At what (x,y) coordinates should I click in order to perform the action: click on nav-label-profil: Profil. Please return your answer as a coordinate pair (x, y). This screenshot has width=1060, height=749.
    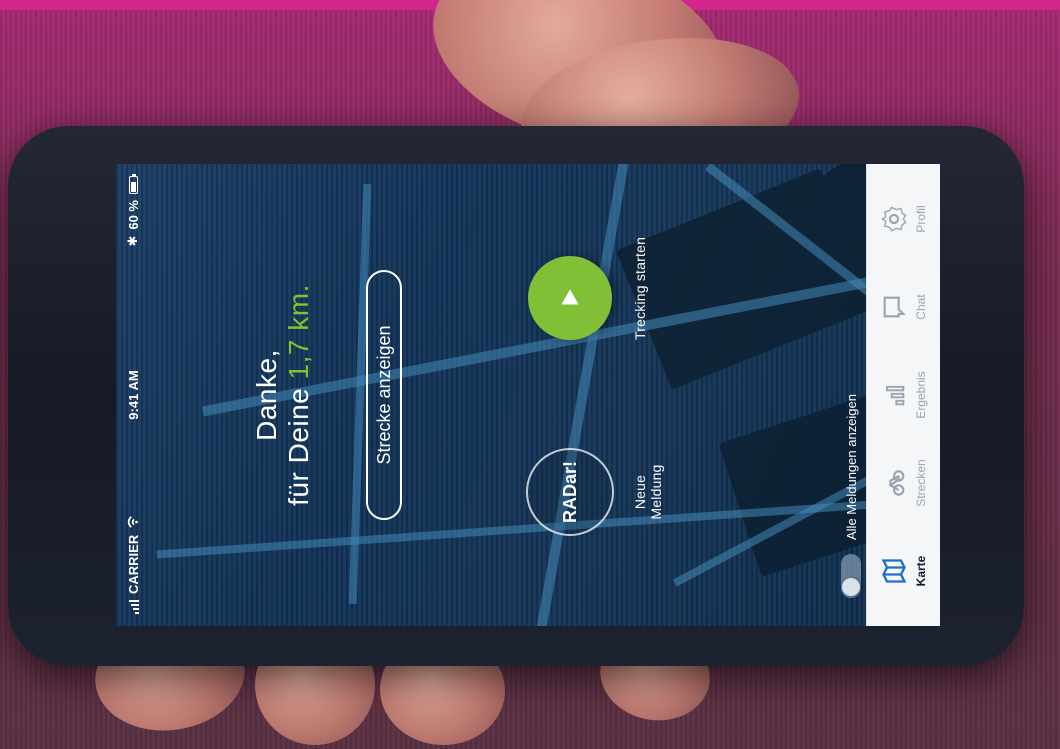
    Looking at the image, I should click on (920, 219).